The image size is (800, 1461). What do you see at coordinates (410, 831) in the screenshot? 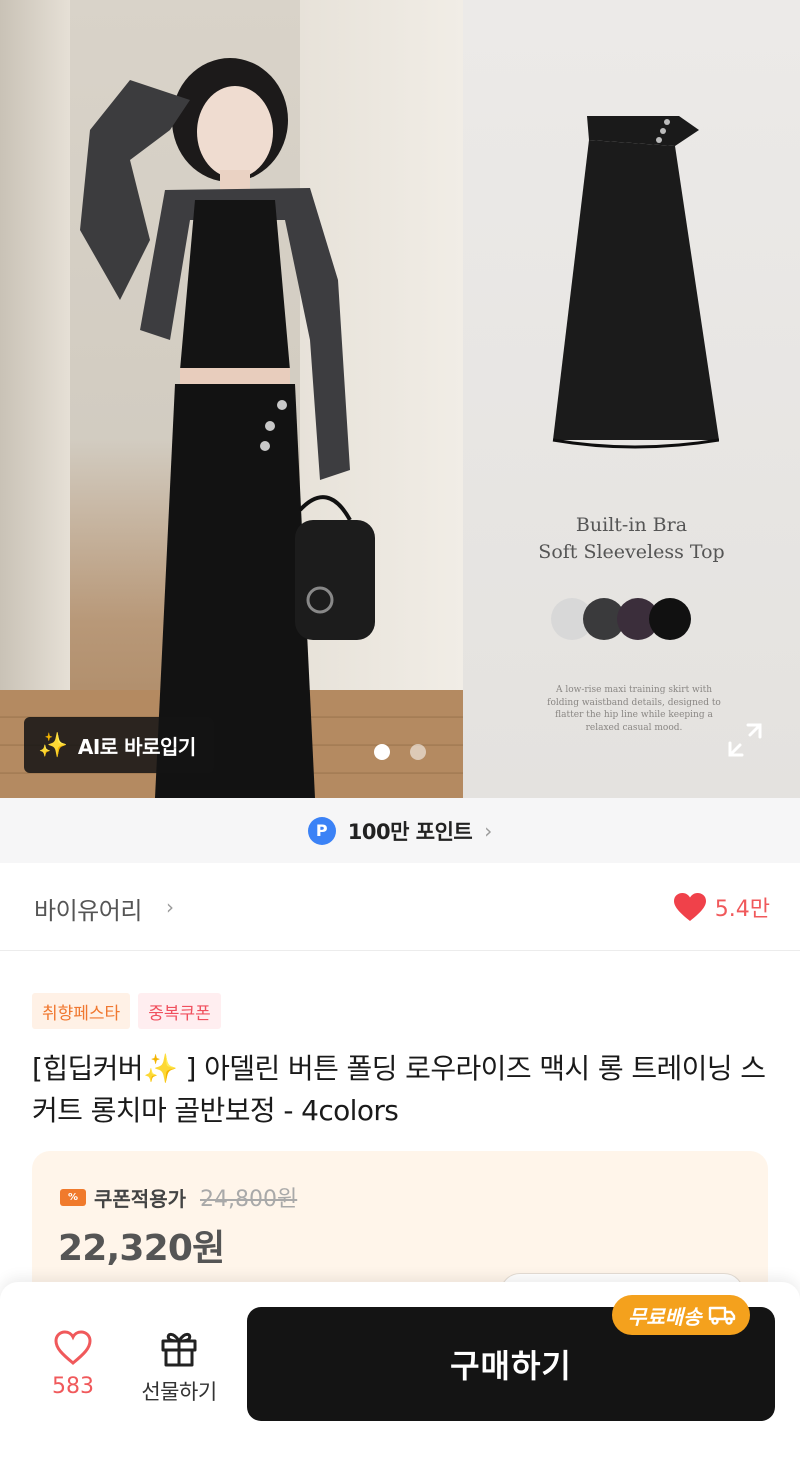
I see `points-label: 100만 포인트` at bounding box center [410, 831].